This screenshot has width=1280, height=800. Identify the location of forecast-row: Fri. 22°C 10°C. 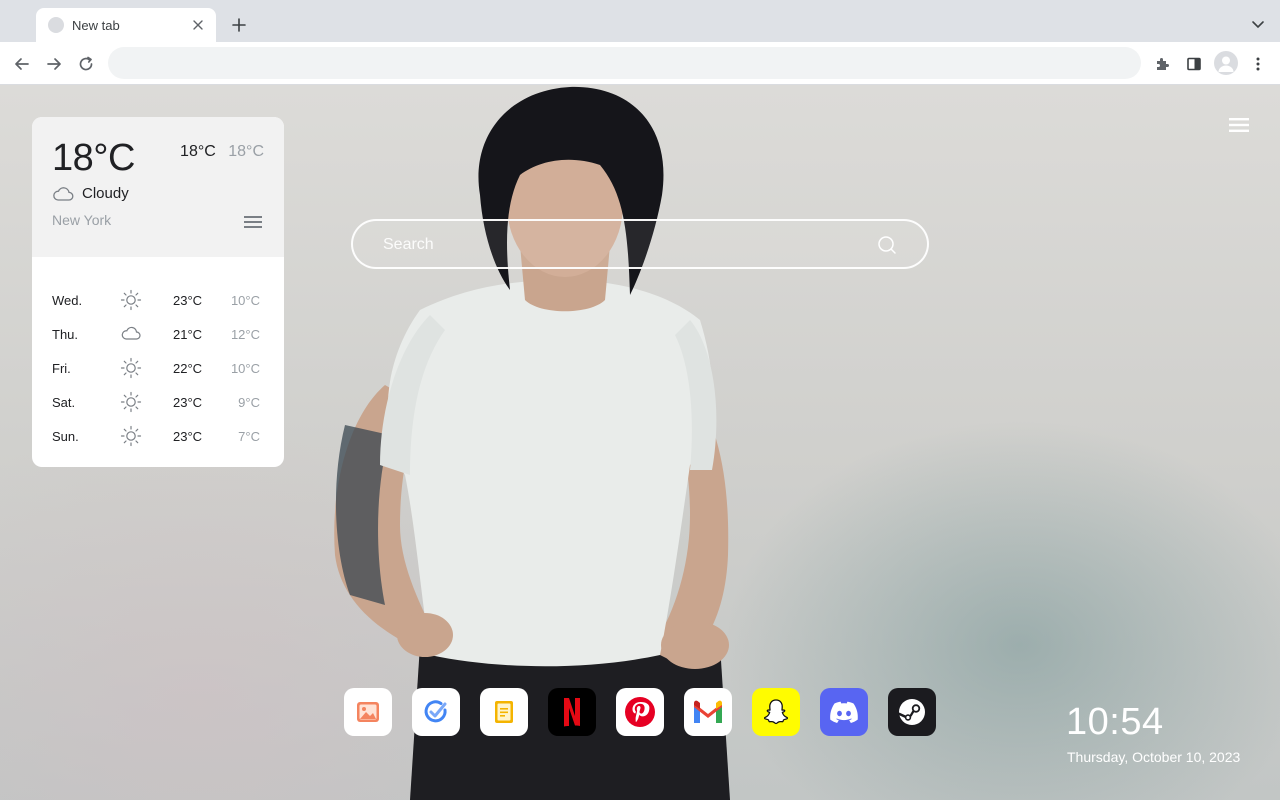
(158, 368).